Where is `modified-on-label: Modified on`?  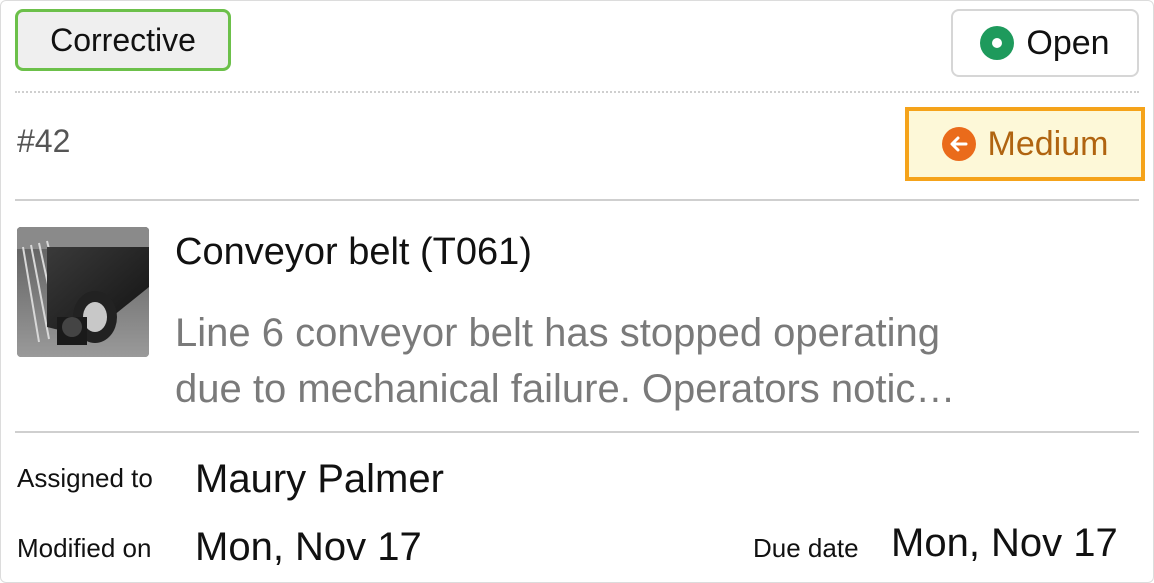 modified-on-label: Modified on is located at coordinates (84, 548).